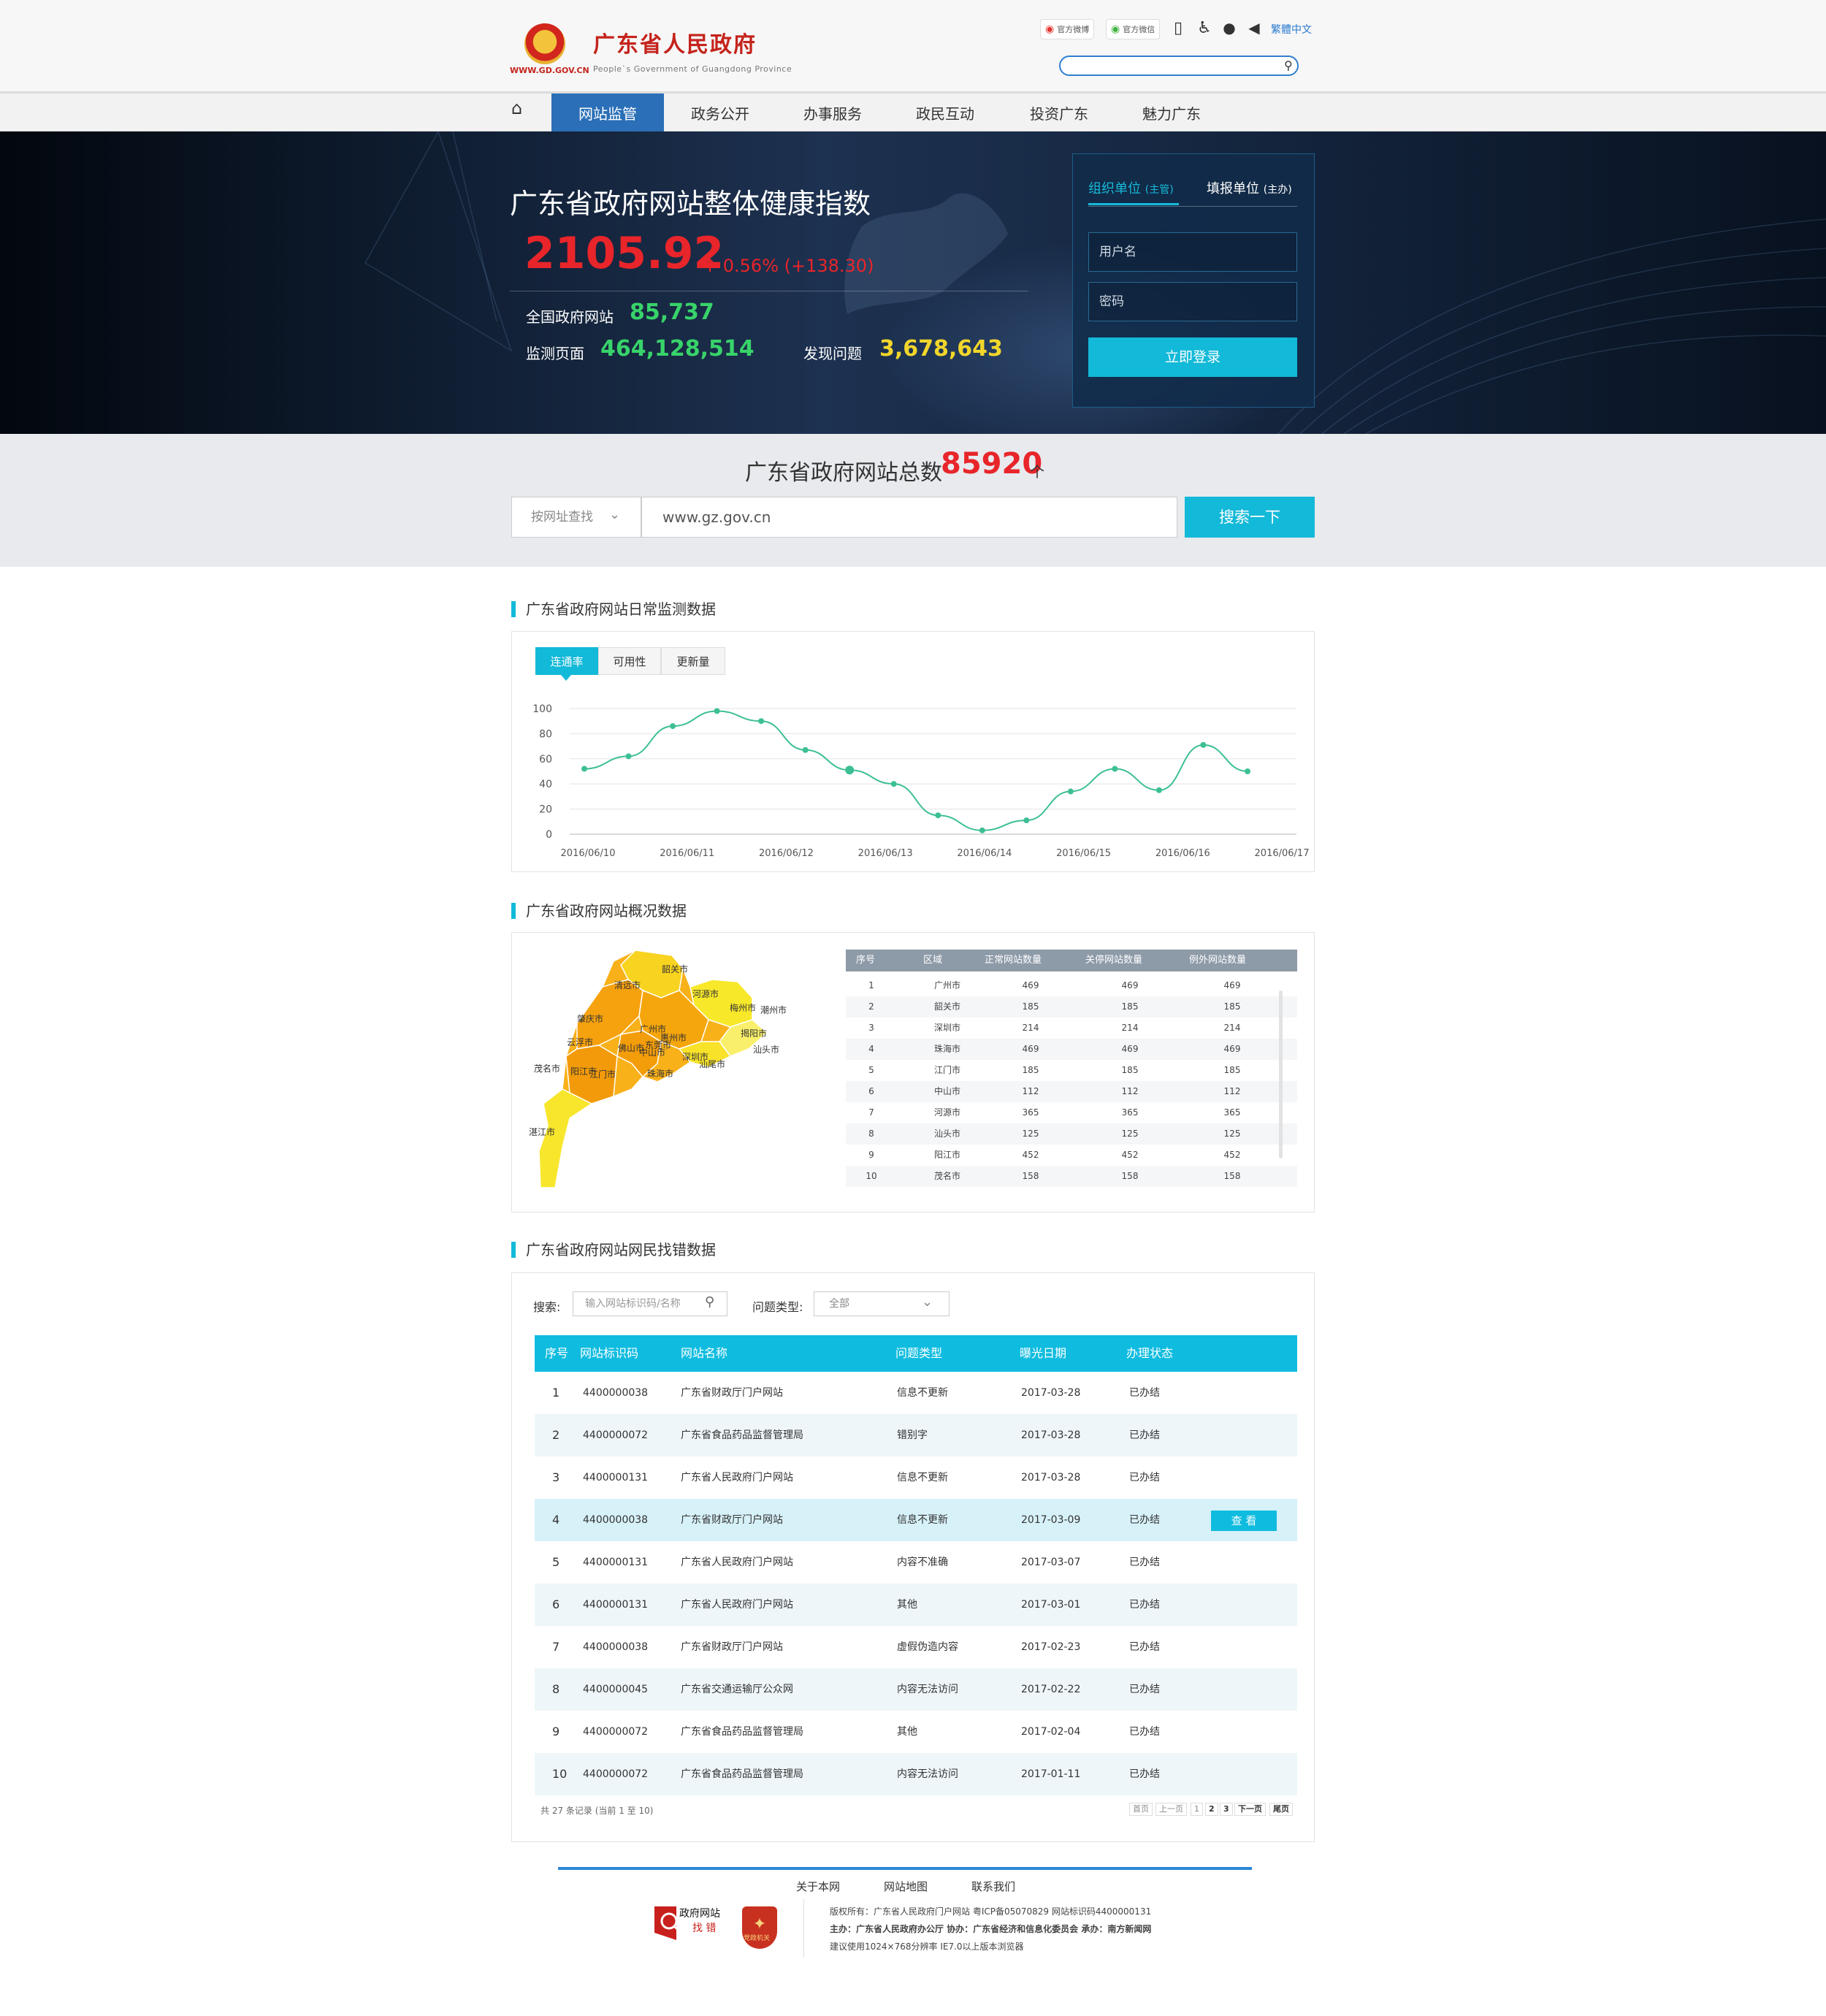 The width and height of the screenshot is (1826, 2016). I want to click on page-1: 1, so click(1197, 1809).